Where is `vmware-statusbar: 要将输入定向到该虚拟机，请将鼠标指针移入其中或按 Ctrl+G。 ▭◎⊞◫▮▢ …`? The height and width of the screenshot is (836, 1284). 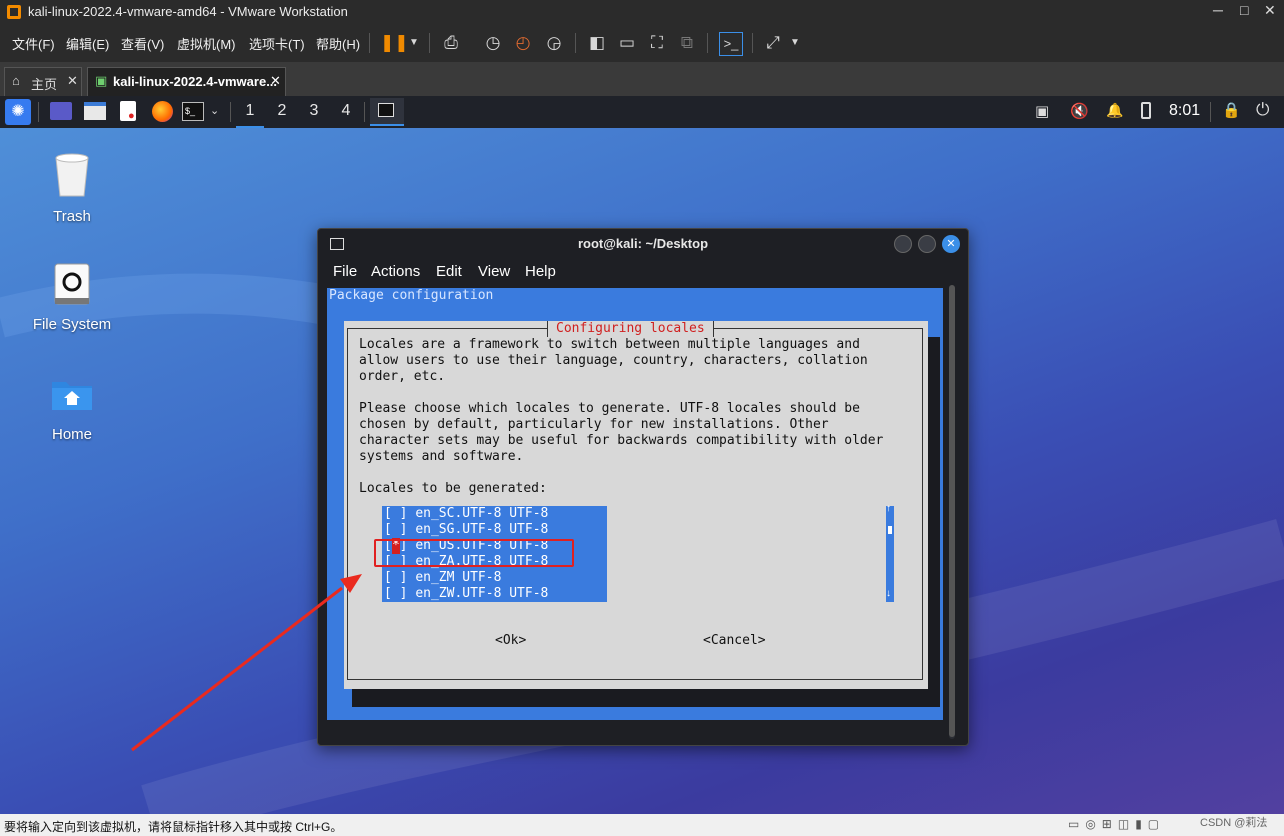 vmware-statusbar: 要将输入定向到该虚拟机，请将鼠标指针移入其中或按 Ctrl+G。 ▭◎⊞◫▮▢ … is located at coordinates (642, 825).